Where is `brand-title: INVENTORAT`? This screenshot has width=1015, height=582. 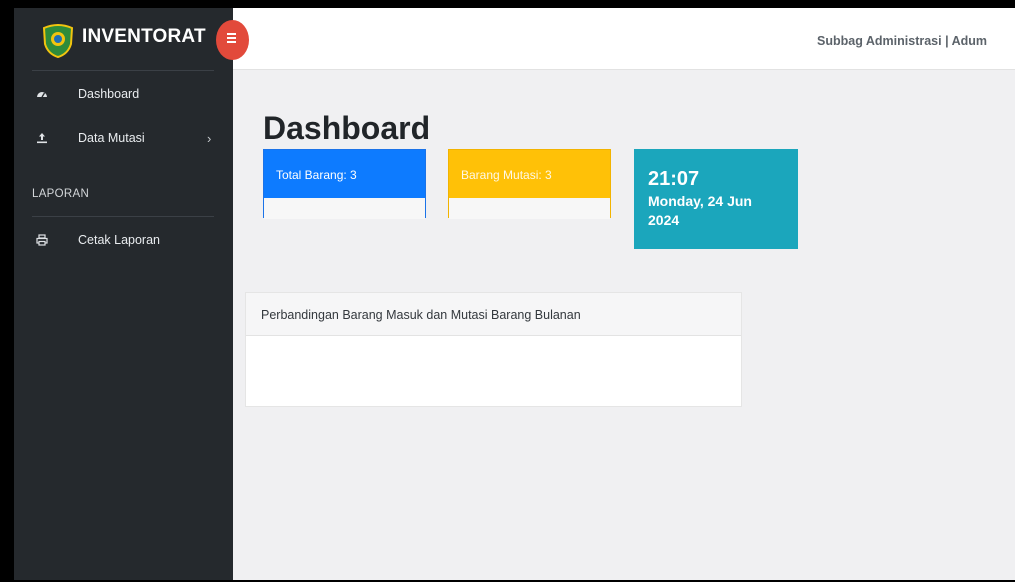
brand-title: INVENTORAT is located at coordinates (144, 36).